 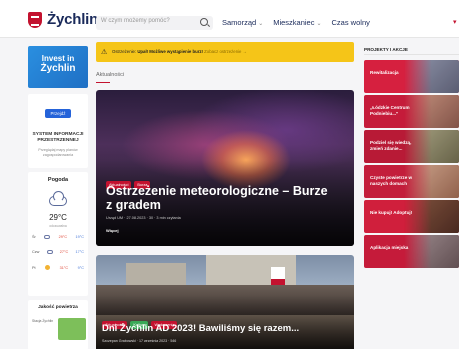 What do you see at coordinates (411, 111) in the screenshot?
I see `project-card: „Łódzkie Centrum Podniebiu...”` at bounding box center [411, 111].